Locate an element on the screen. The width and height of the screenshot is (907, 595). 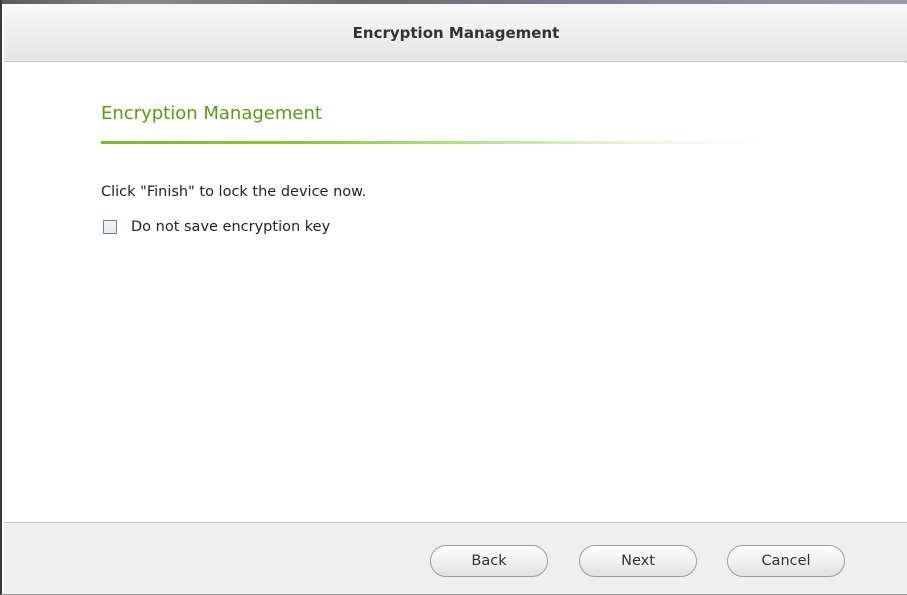
next-button: Next is located at coordinates (638, 561).